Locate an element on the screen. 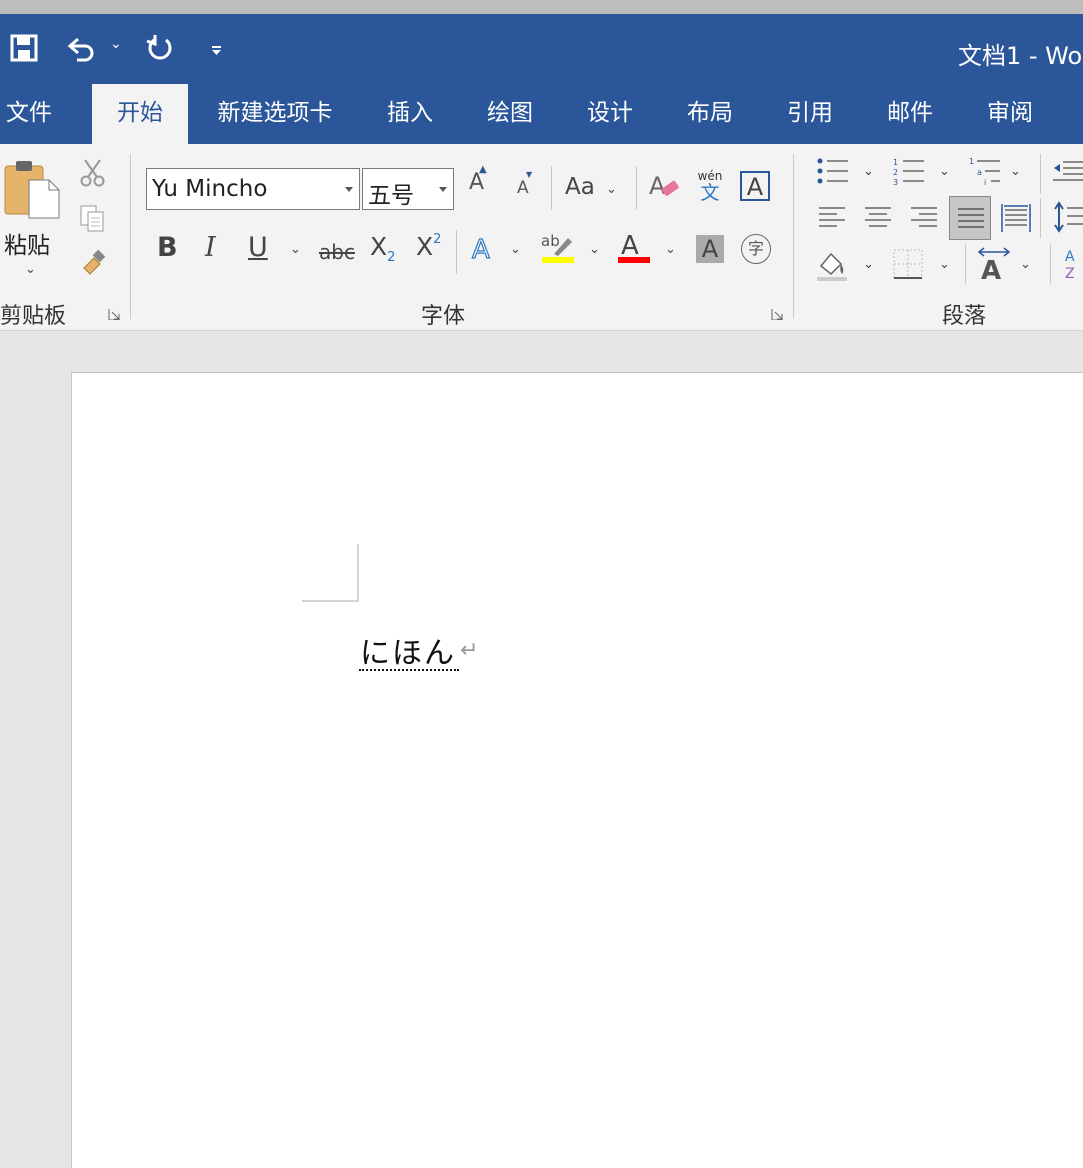 This screenshot has height=1168, width=1083. clipboard-launcher-icon is located at coordinates (114, 314).